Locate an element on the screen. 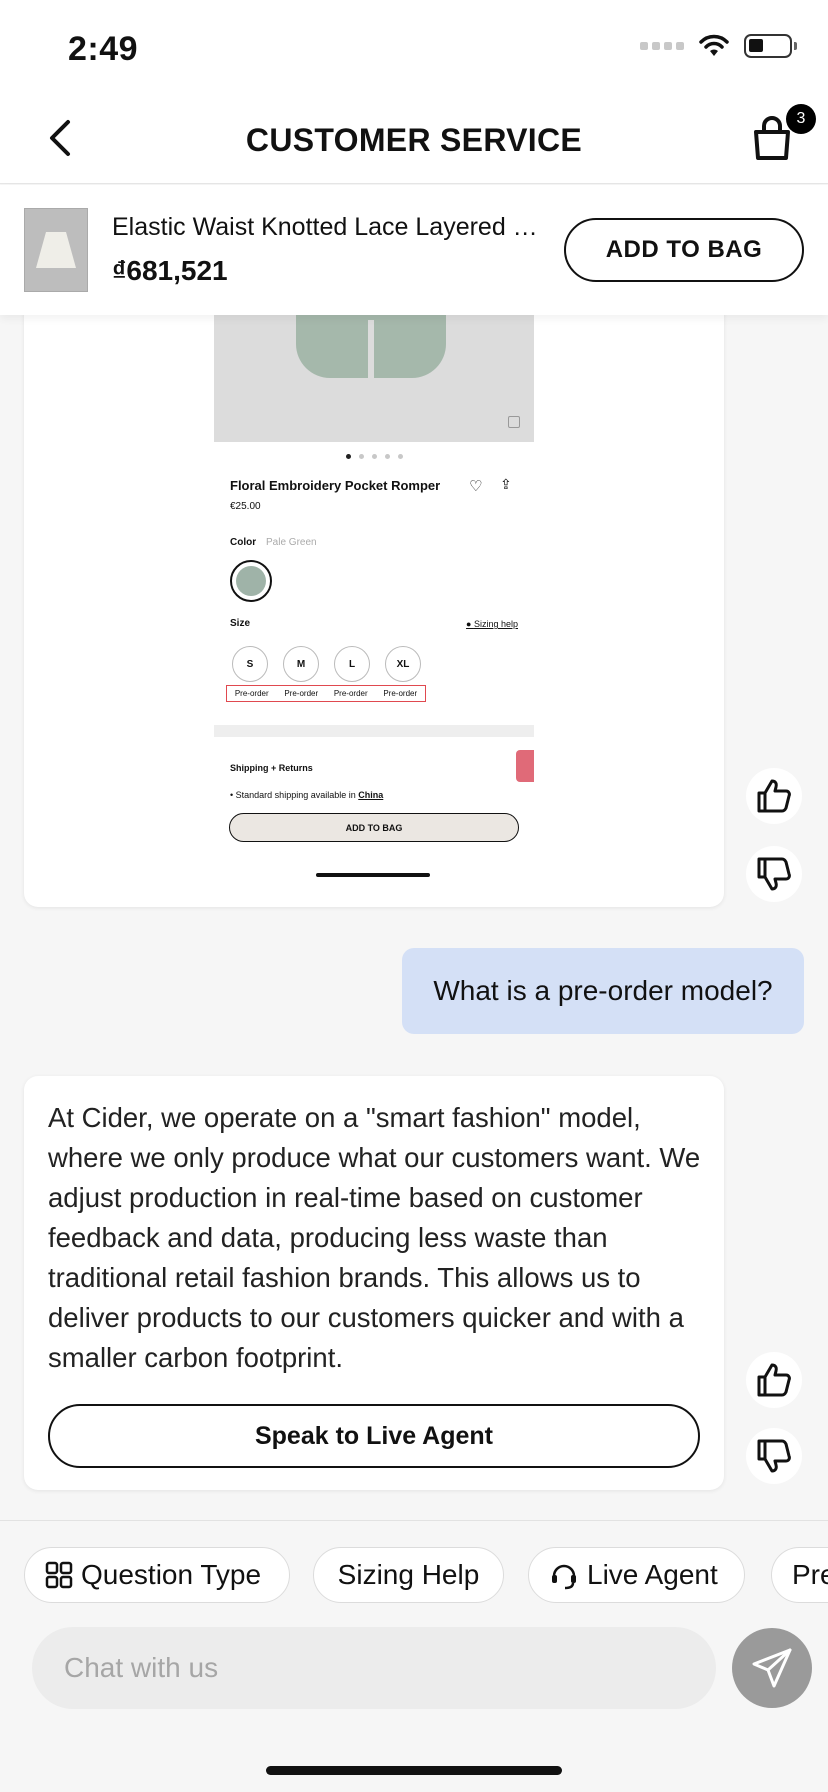  chip-live-agent: Live Agent is located at coordinates (636, 1575).